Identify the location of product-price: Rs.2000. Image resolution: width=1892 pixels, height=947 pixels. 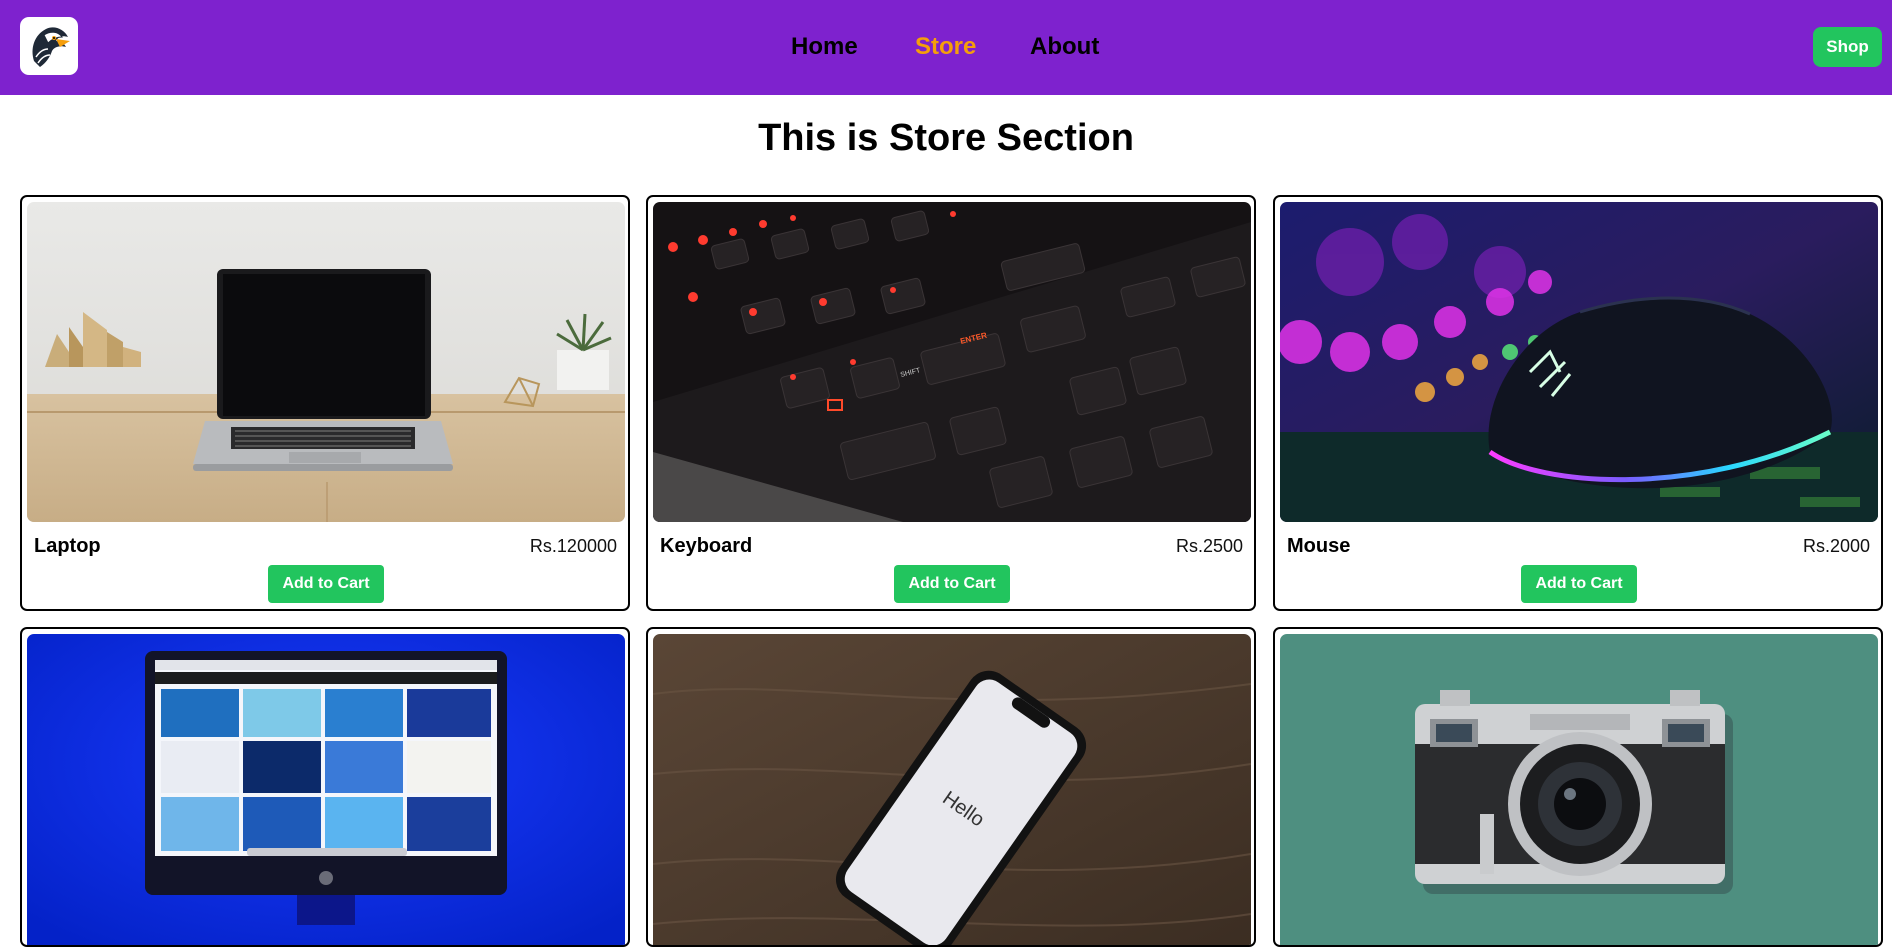
(1836, 546).